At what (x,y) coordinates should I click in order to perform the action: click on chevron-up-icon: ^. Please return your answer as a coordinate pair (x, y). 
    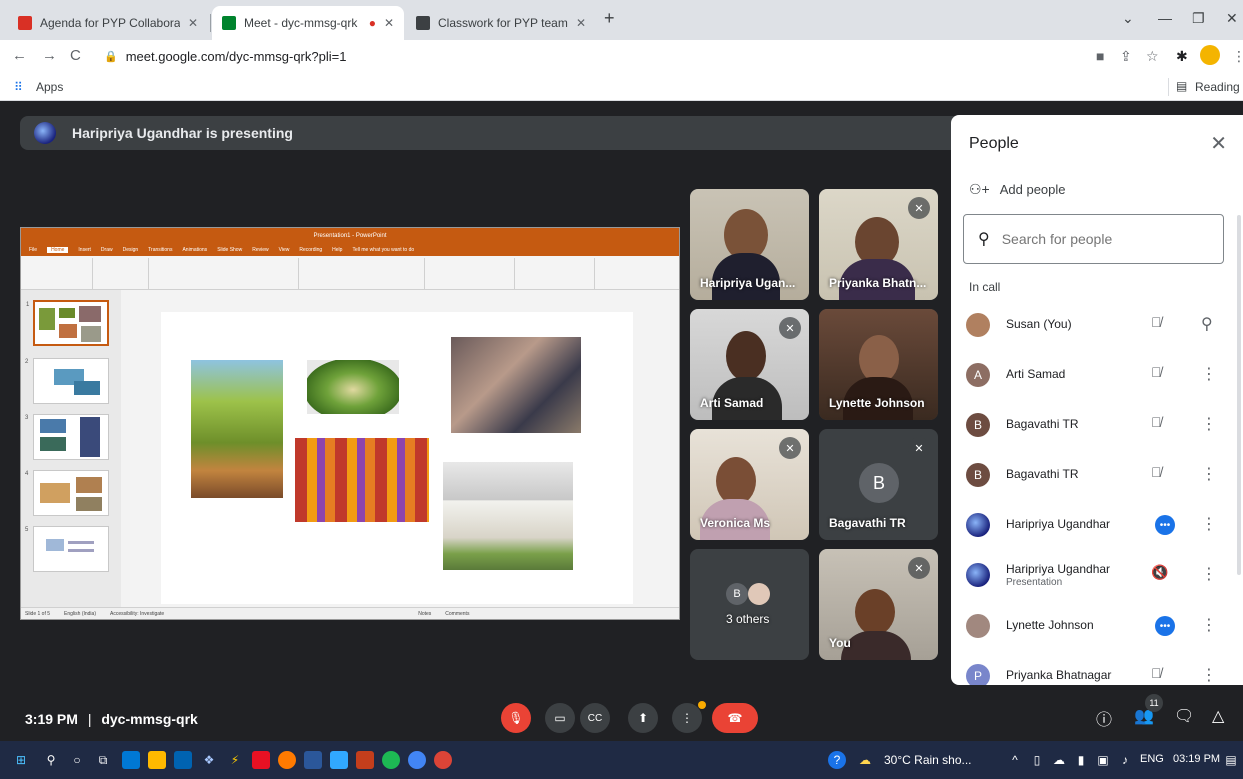
    Looking at the image, I should click on (1015, 760).